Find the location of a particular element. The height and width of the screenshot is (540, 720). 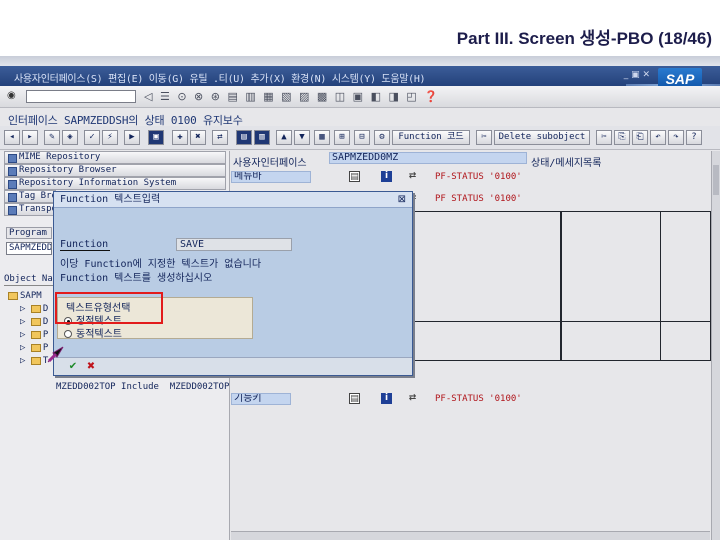

insert-button: ✚ is located at coordinates (180, 137).